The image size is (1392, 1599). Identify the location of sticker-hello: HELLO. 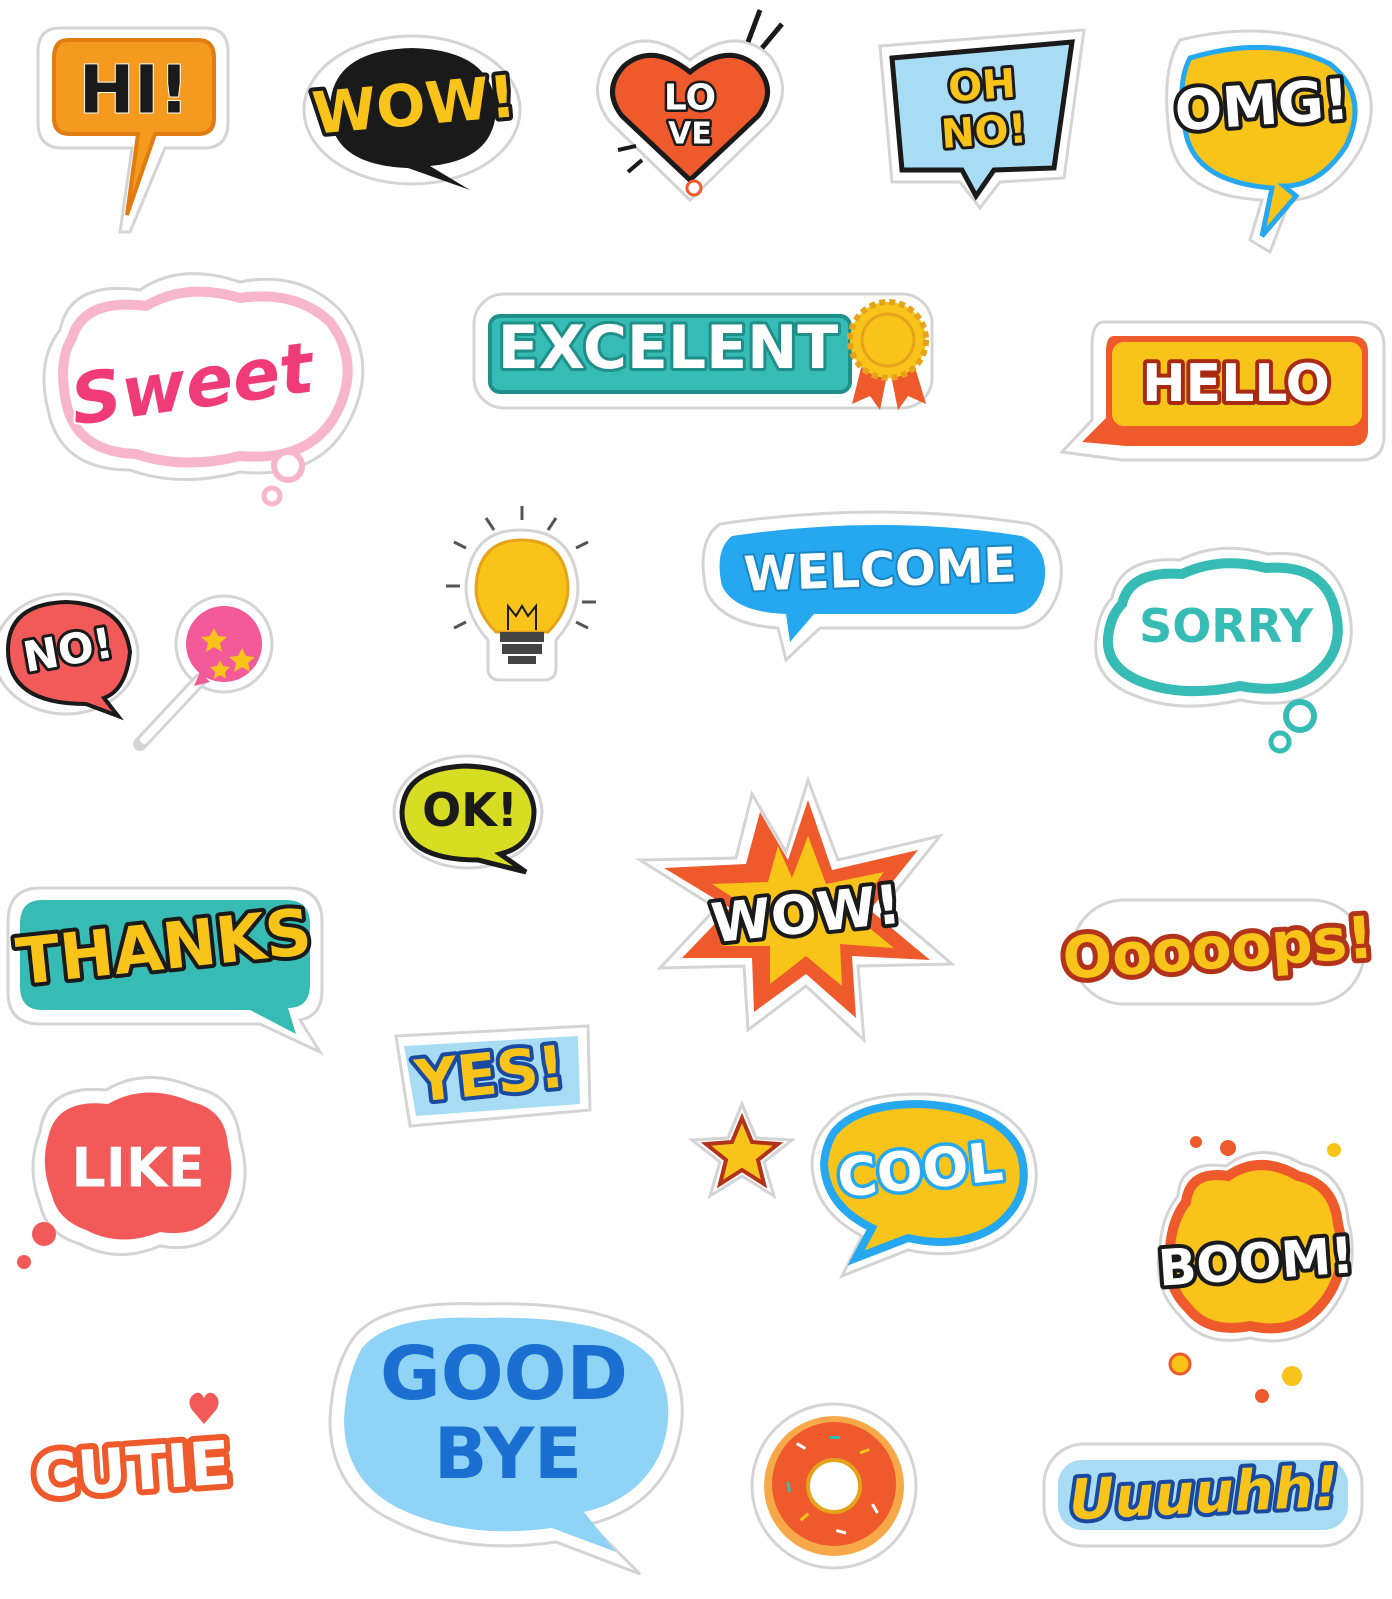
(1222, 391).